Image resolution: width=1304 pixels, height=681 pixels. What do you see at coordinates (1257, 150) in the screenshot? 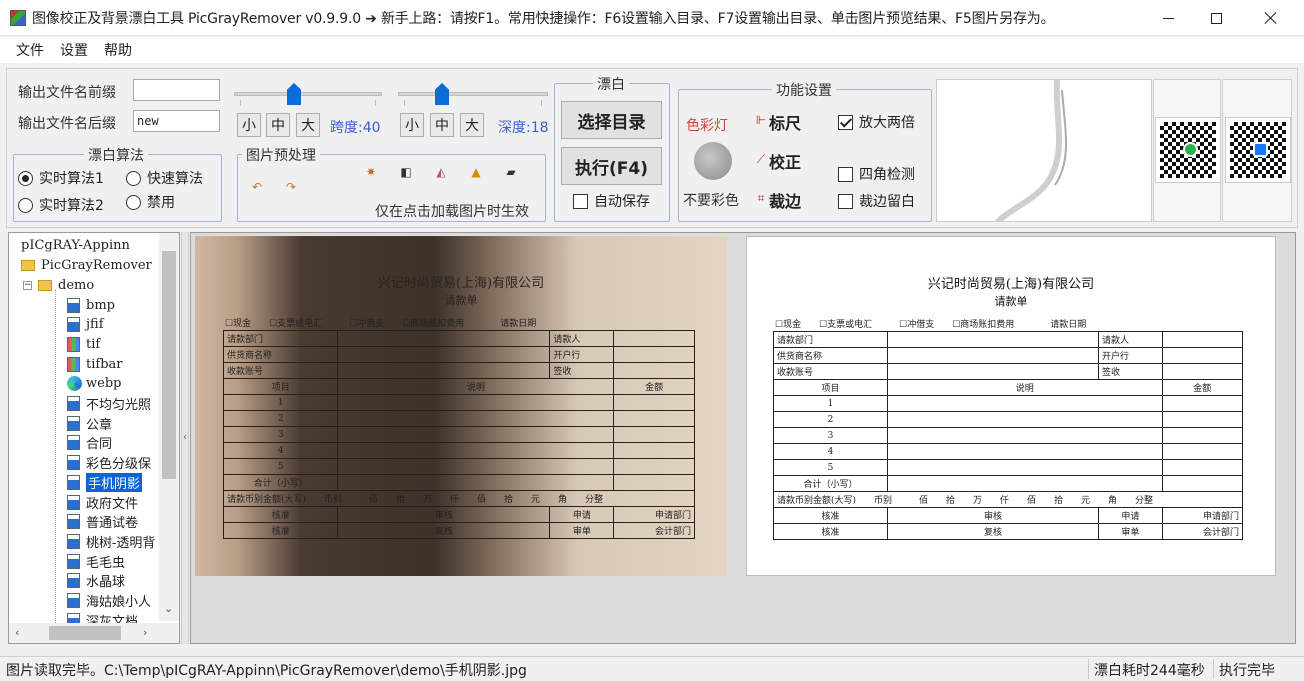
I see `qr-panel-right` at bounding box center [1257, 150].